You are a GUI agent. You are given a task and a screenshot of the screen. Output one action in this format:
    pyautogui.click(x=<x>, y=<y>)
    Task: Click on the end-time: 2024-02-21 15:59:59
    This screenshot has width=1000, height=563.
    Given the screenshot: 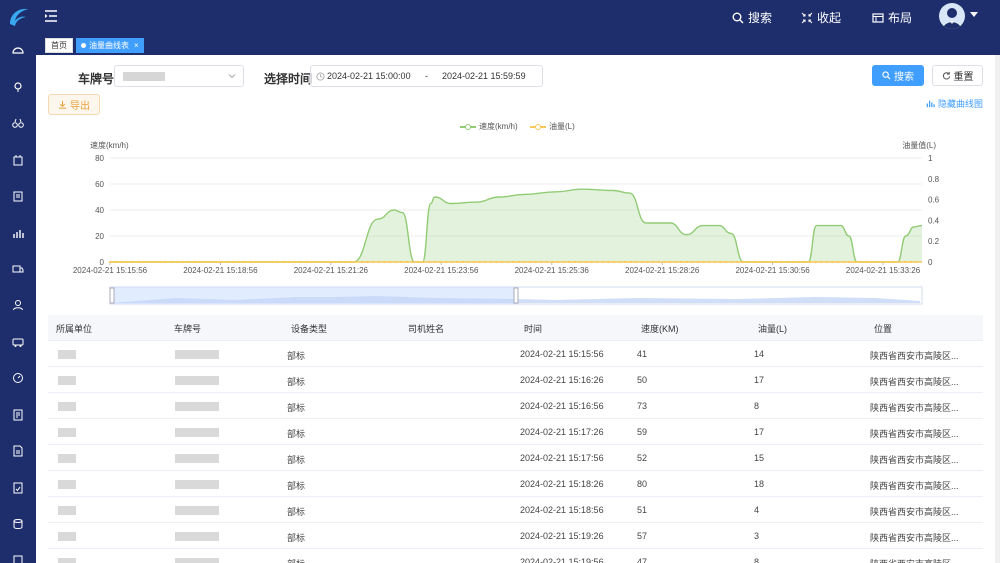 What is the action you would take?
    pyautogui.click(x=484, y=76)
    